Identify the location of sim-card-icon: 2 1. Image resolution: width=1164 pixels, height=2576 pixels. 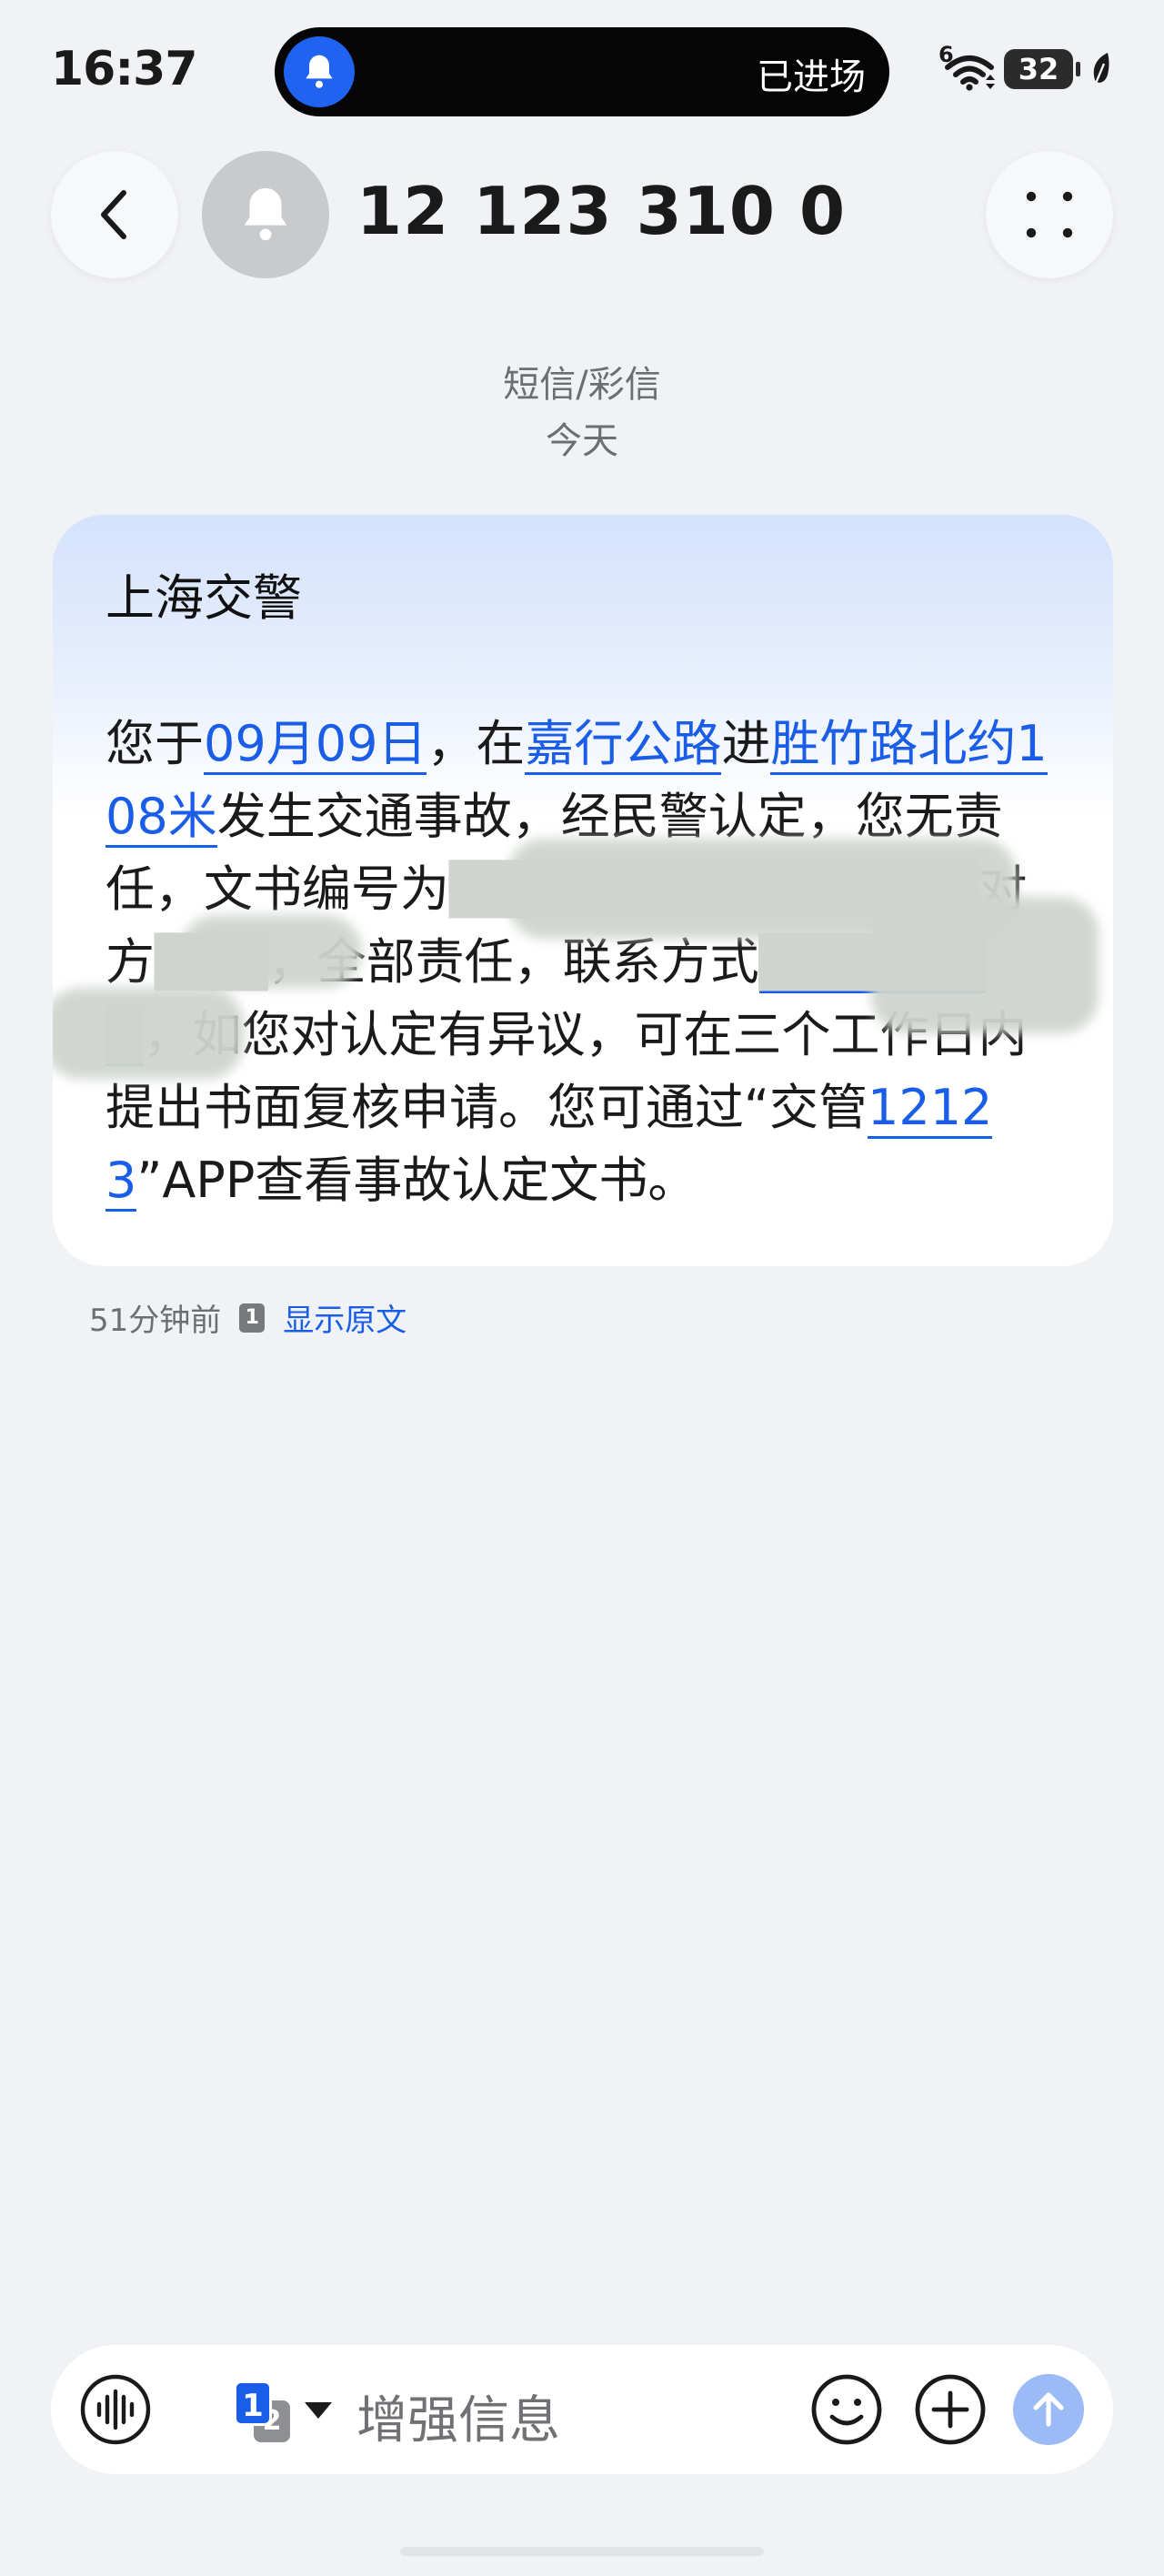
(261, 2409).